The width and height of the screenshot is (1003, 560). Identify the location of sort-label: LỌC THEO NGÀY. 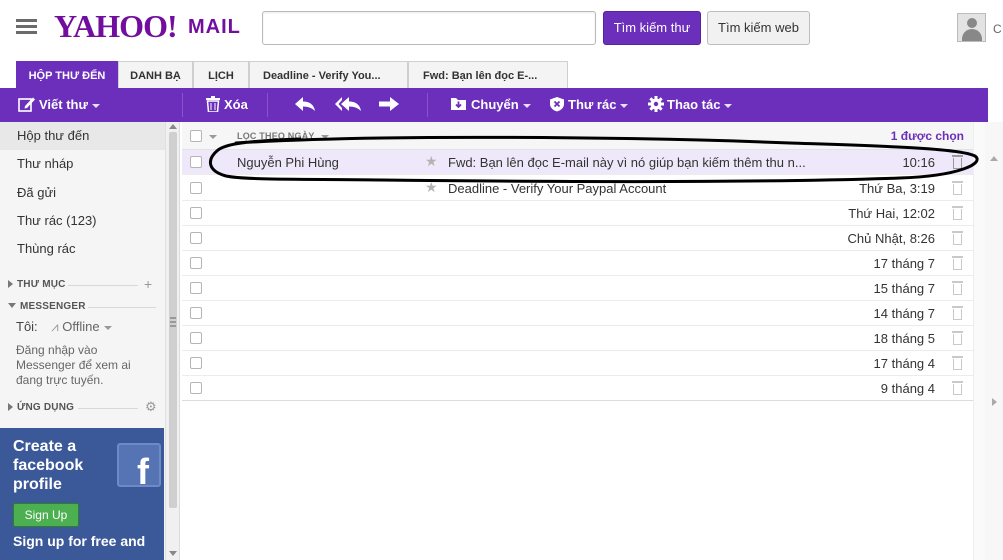
(276, 136).